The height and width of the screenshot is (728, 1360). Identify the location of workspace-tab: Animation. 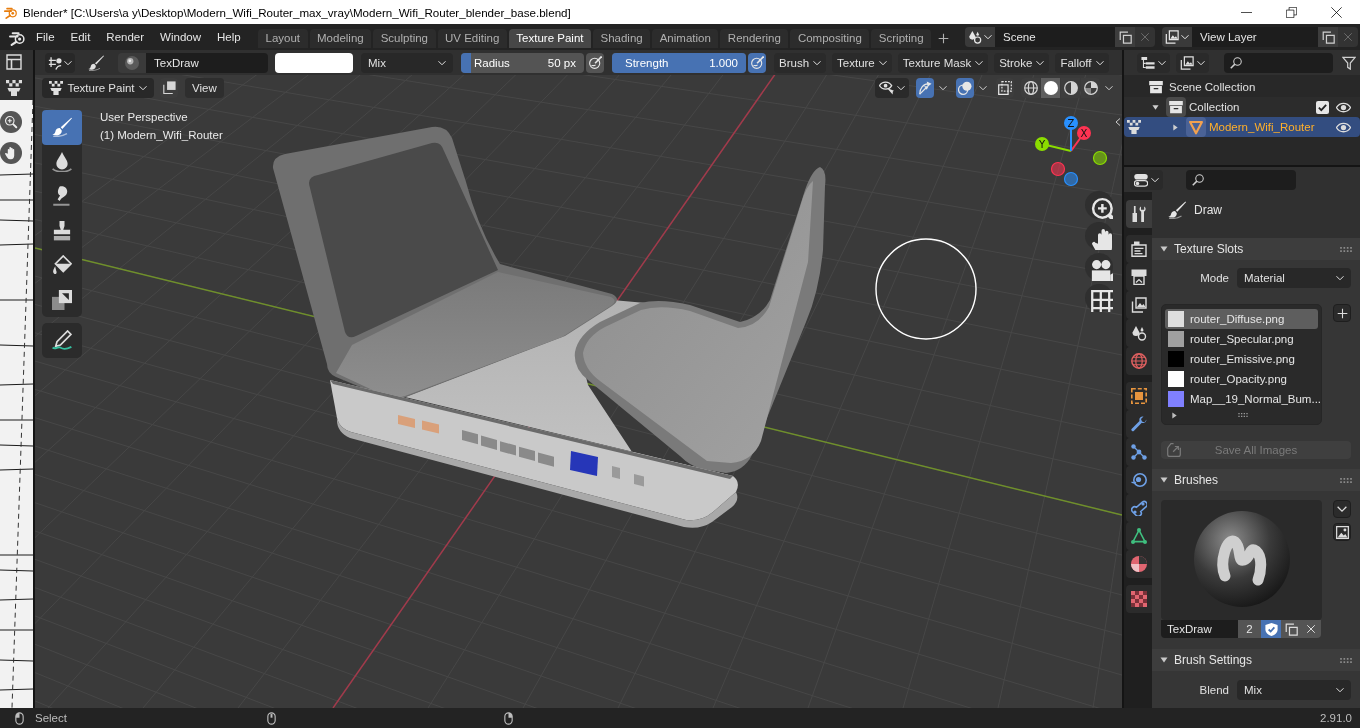
(685, 38).